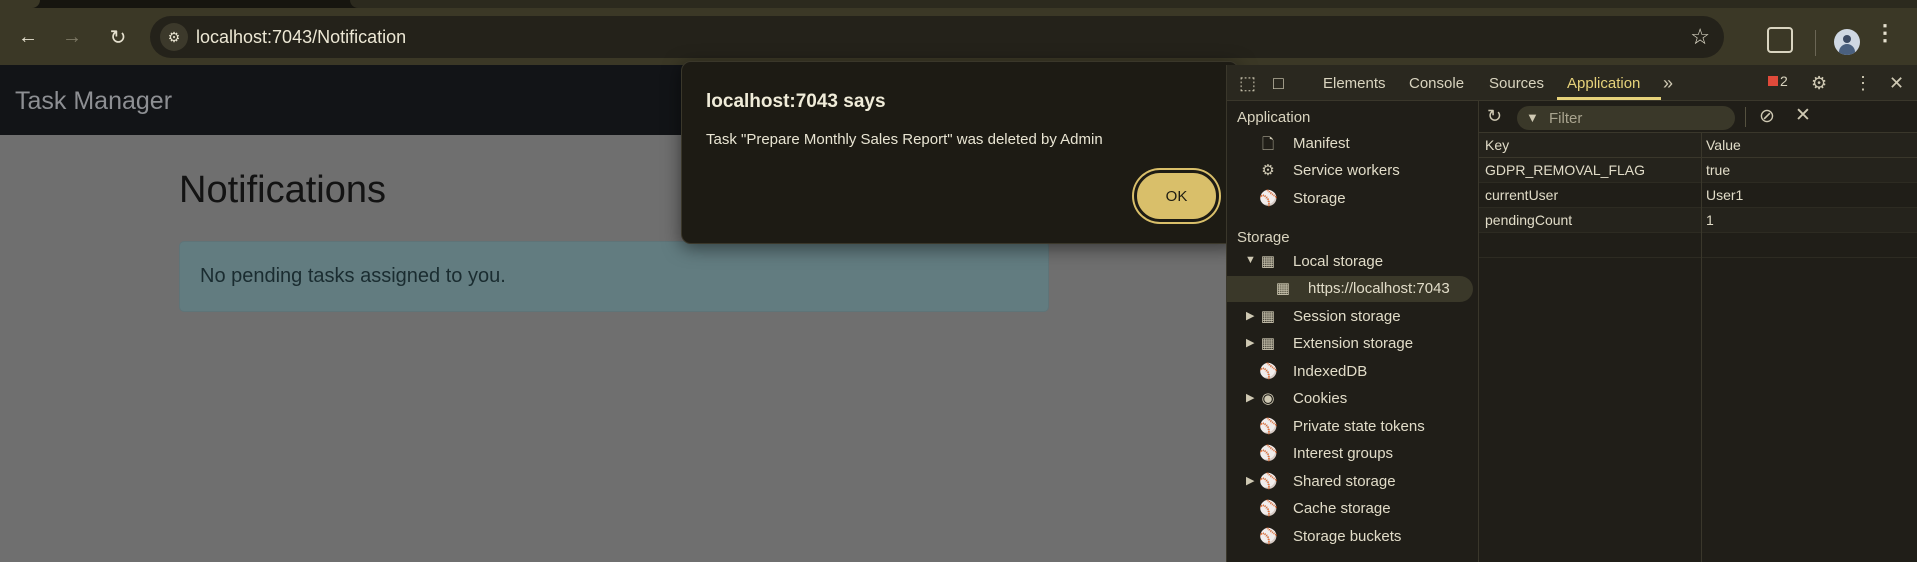 The image size is (1917, 562). I want to click on page-title: Notifications, so click(282, 190).